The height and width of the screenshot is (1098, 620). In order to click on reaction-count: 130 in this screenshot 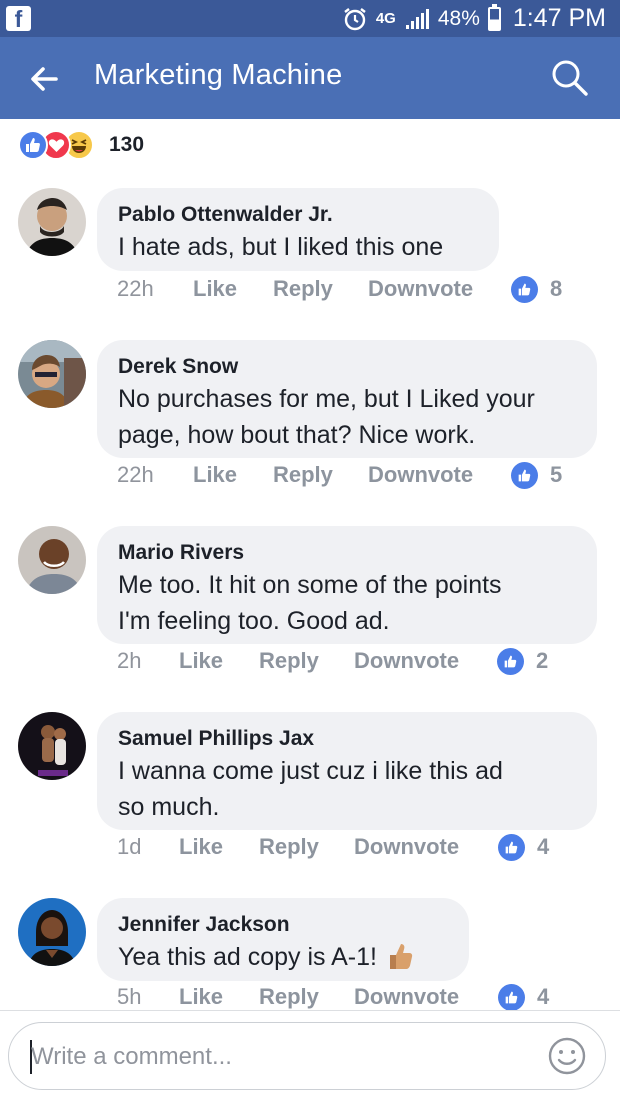, I will do `click(127, 144)`.